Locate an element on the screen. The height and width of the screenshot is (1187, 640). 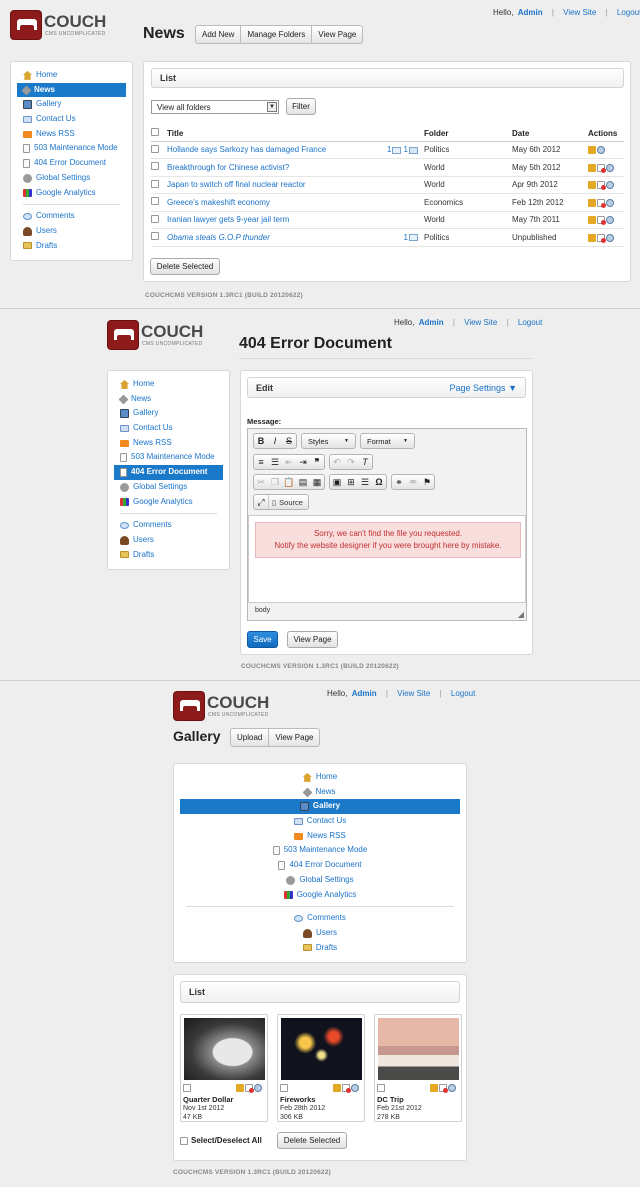
select-all-control: Select/Deselect All is located at coordinates (221, 1140).